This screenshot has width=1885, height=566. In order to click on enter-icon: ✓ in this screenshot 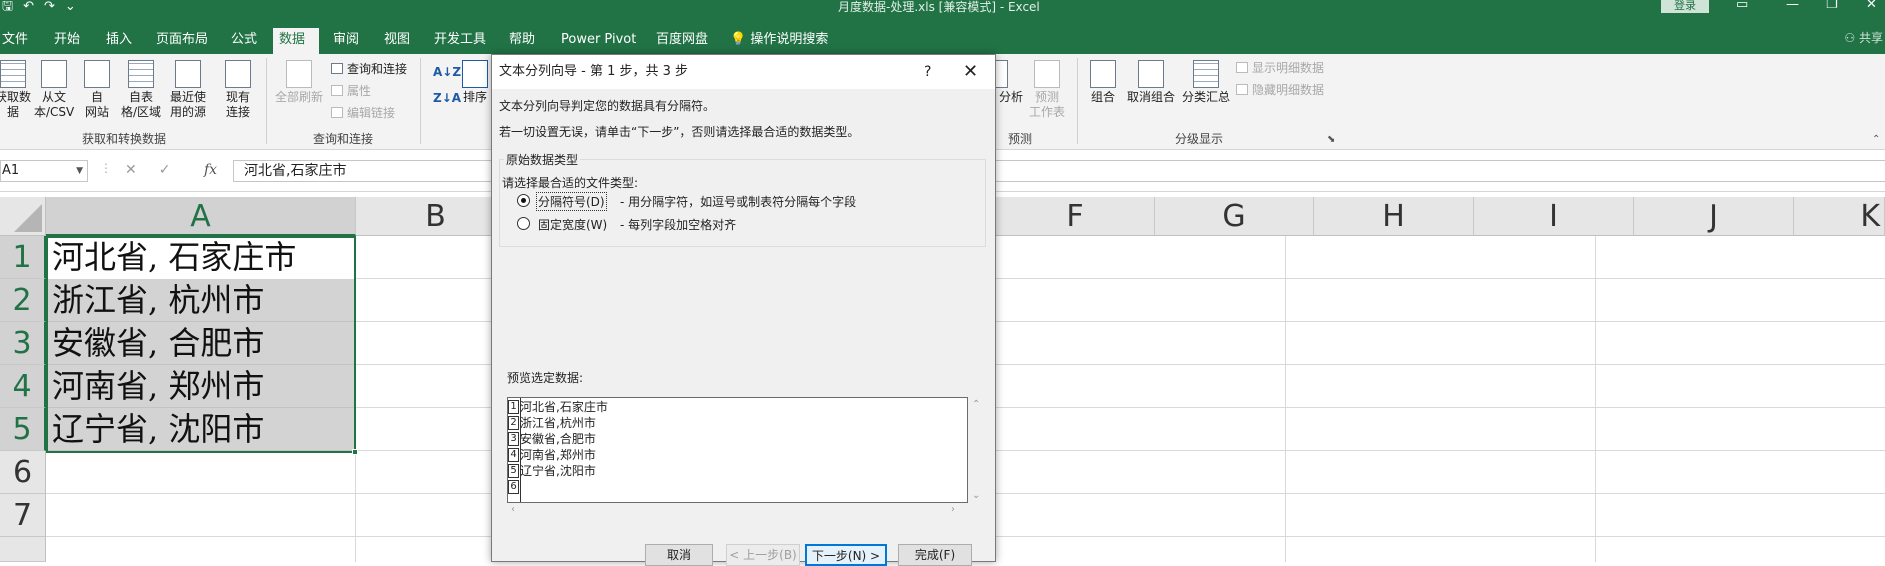, I will do `click(176, 170)`.